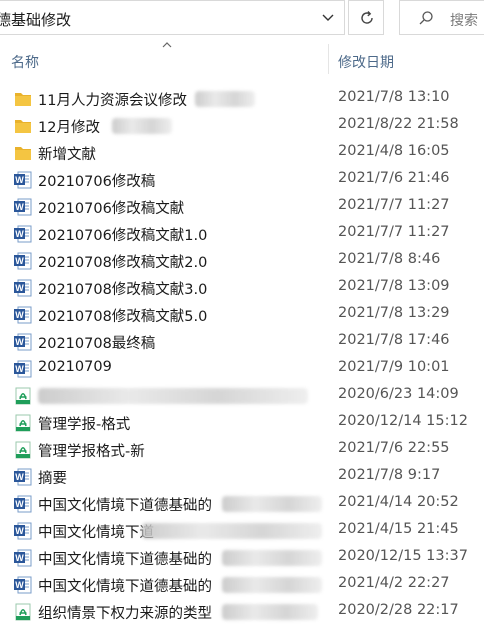 The width and height of the screenshot is (484, 630). I want to click on sort-ascending-icon, so click(167, 45).